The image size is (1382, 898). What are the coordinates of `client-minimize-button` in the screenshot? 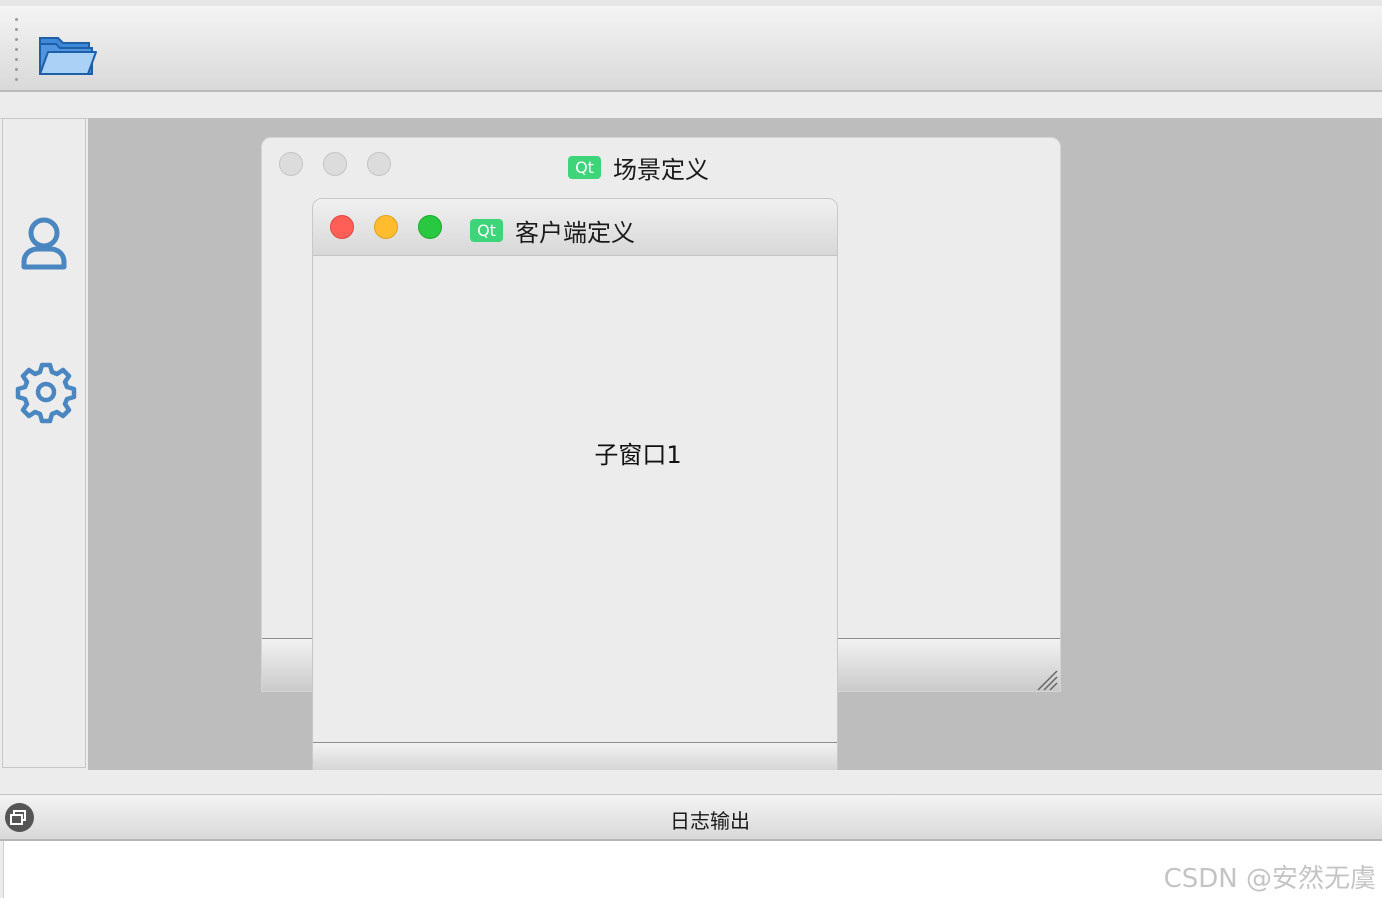 It's located at (386, 227).